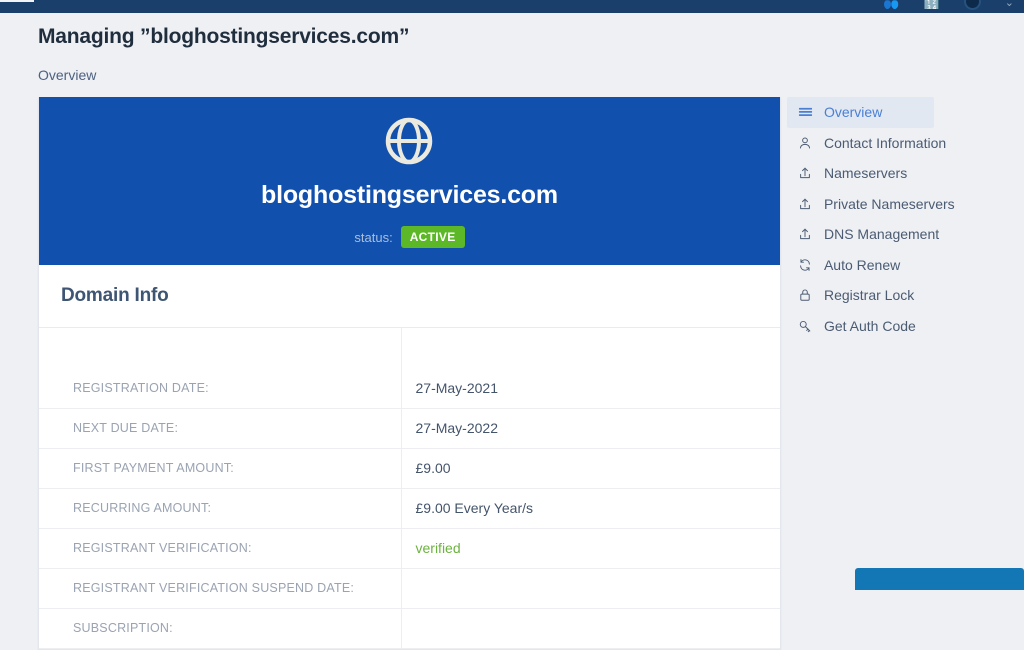 Image resolution: width=1024 pixels, height=650 pixels. Describe the element at coordinates (885, 142) in the screenshot. I see `sidebar-item-label: Contact Information` at that location.